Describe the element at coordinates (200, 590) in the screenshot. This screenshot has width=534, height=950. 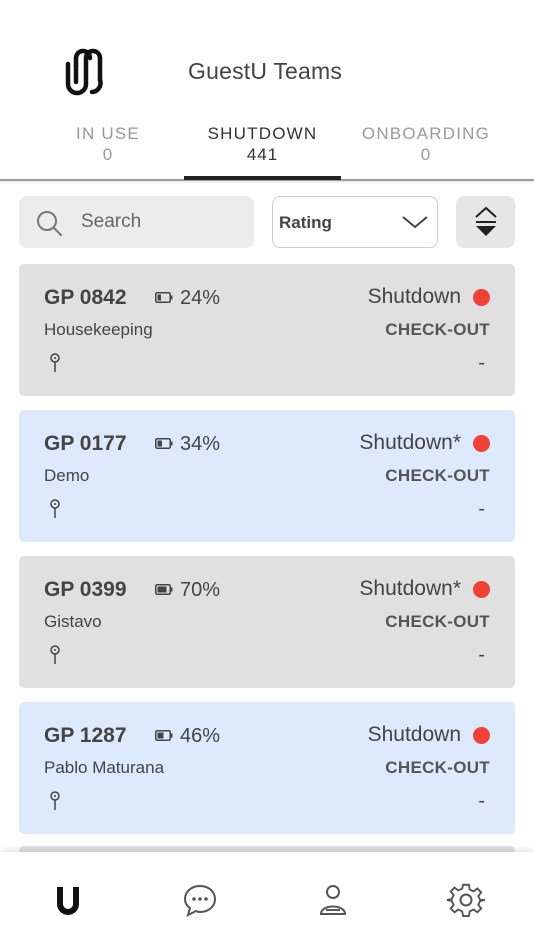
I see `battery-level: 70%` at that location.